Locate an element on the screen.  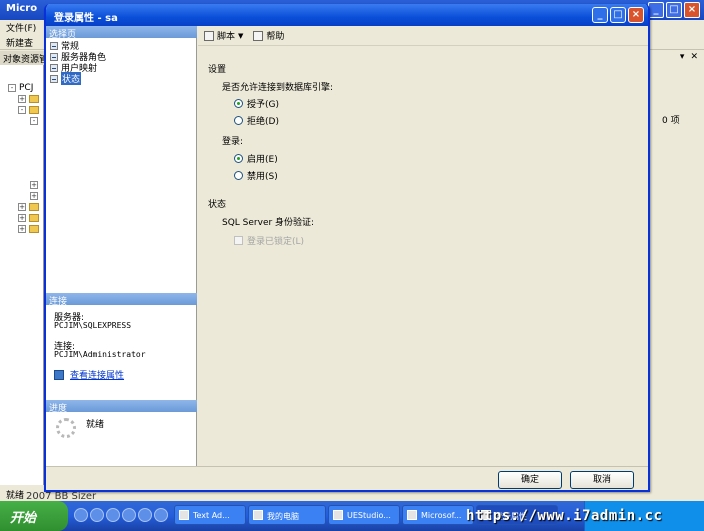
view-connection-properties-link: 查看连接属性 is located at coordinates (89, 374).